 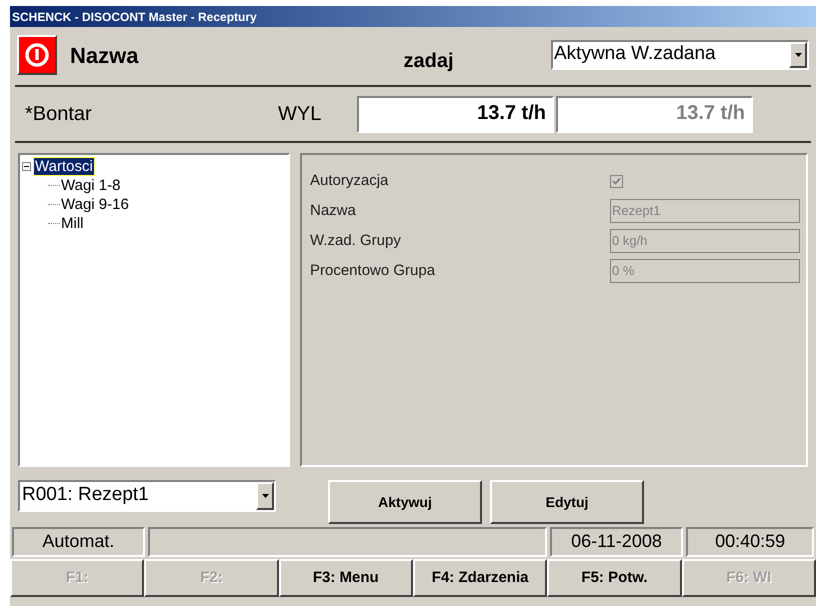 What do you see at coordinates (614, 578) in the screenshot?
I see `function-key: F5: Potw.` at bounding box center [614, 578].